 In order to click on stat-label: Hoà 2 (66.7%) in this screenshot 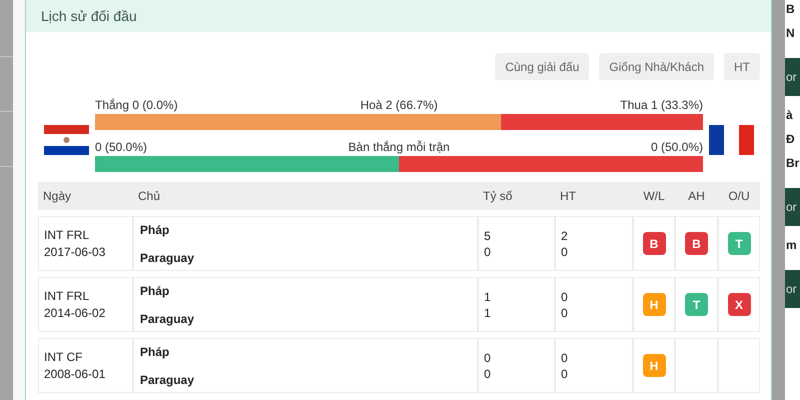, I will do `click(399, 105)`.